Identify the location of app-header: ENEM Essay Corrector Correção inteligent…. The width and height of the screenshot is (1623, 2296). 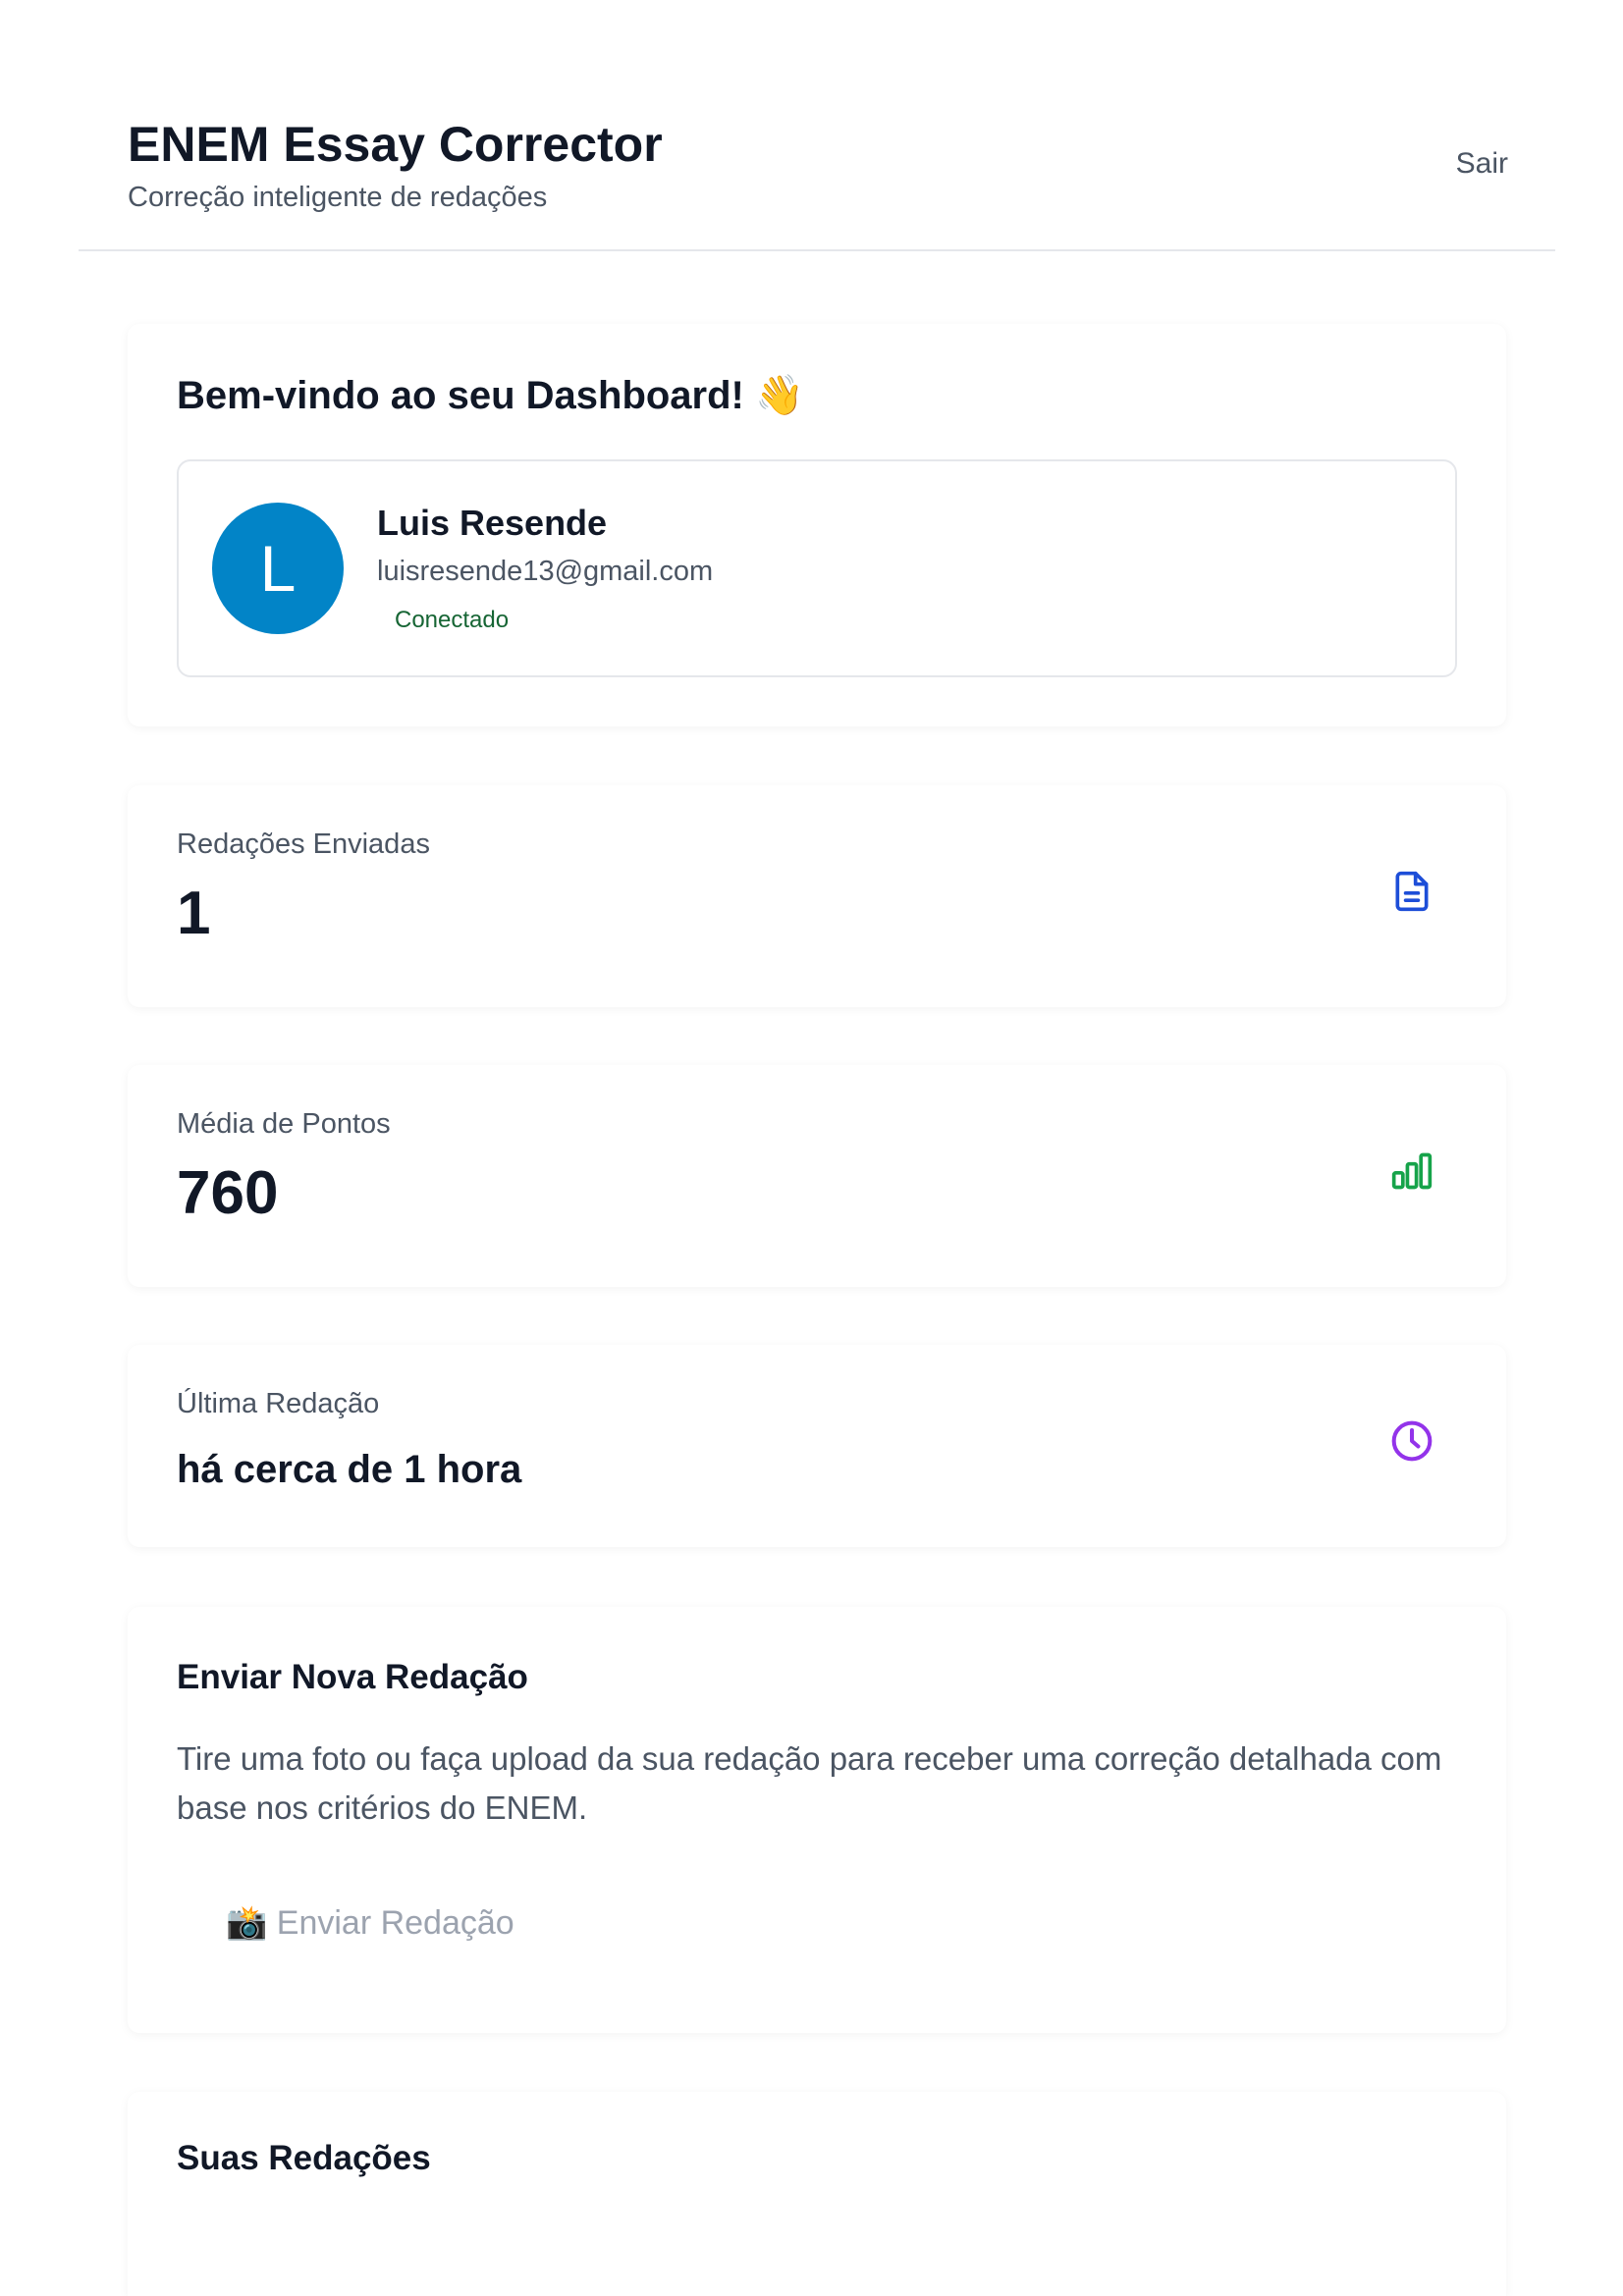
(817, 126).